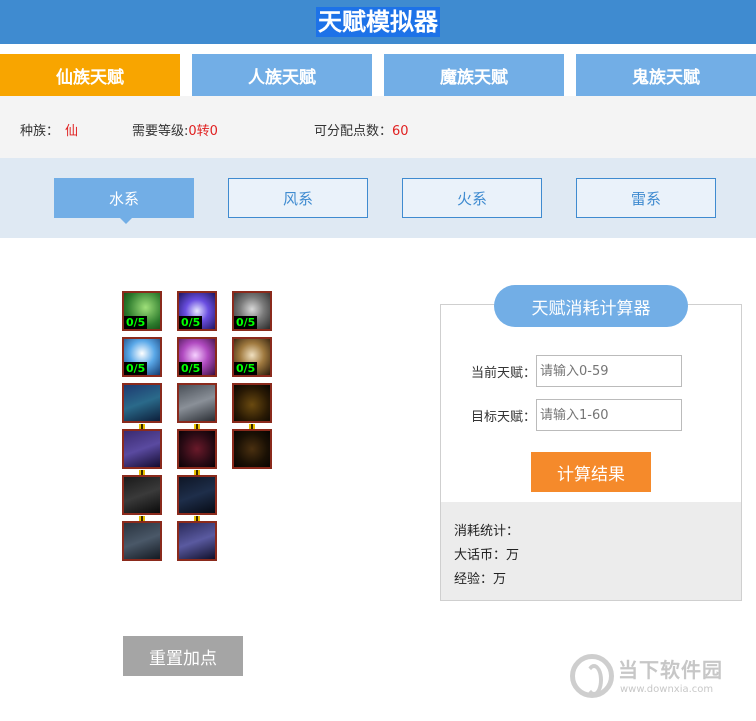 This screenshot has height=721, width=756. Describe the element at coordinates (72, 131) in the screenshot. I see `race-value: 仙` at that location.